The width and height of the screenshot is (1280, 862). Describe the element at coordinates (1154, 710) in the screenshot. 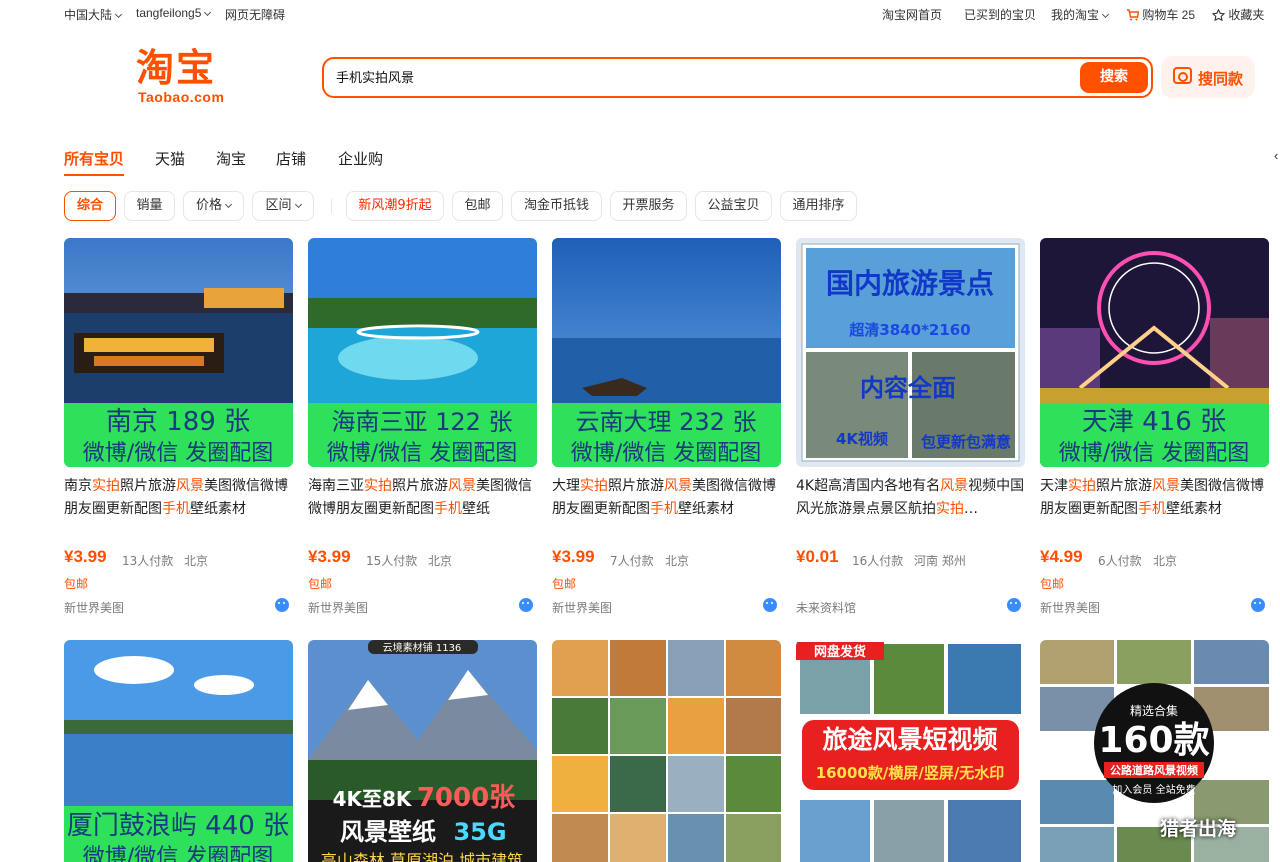

I see `banner-line-1: 精选合集` at that location.